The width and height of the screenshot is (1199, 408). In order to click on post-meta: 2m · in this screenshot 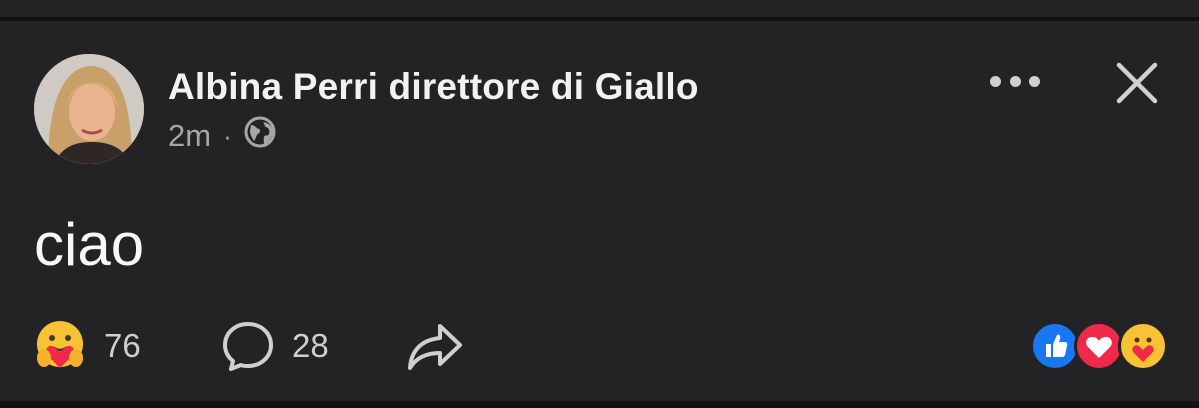, I will do `click(222, 136)`.